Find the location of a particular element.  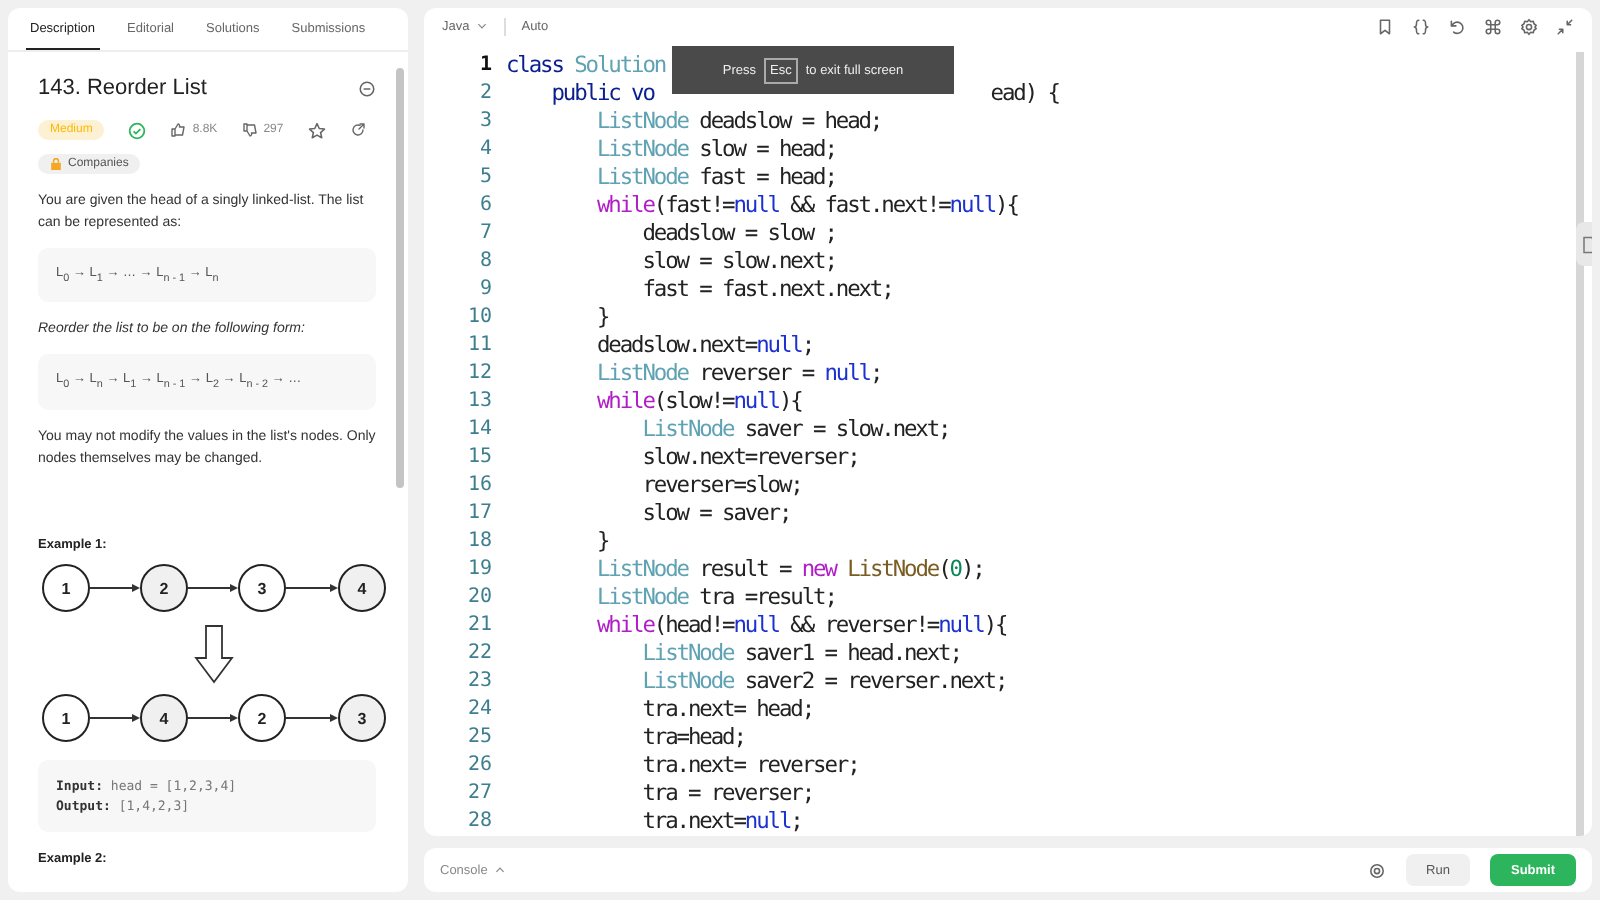

line-number: 2 is located at coordinates (485, 94).